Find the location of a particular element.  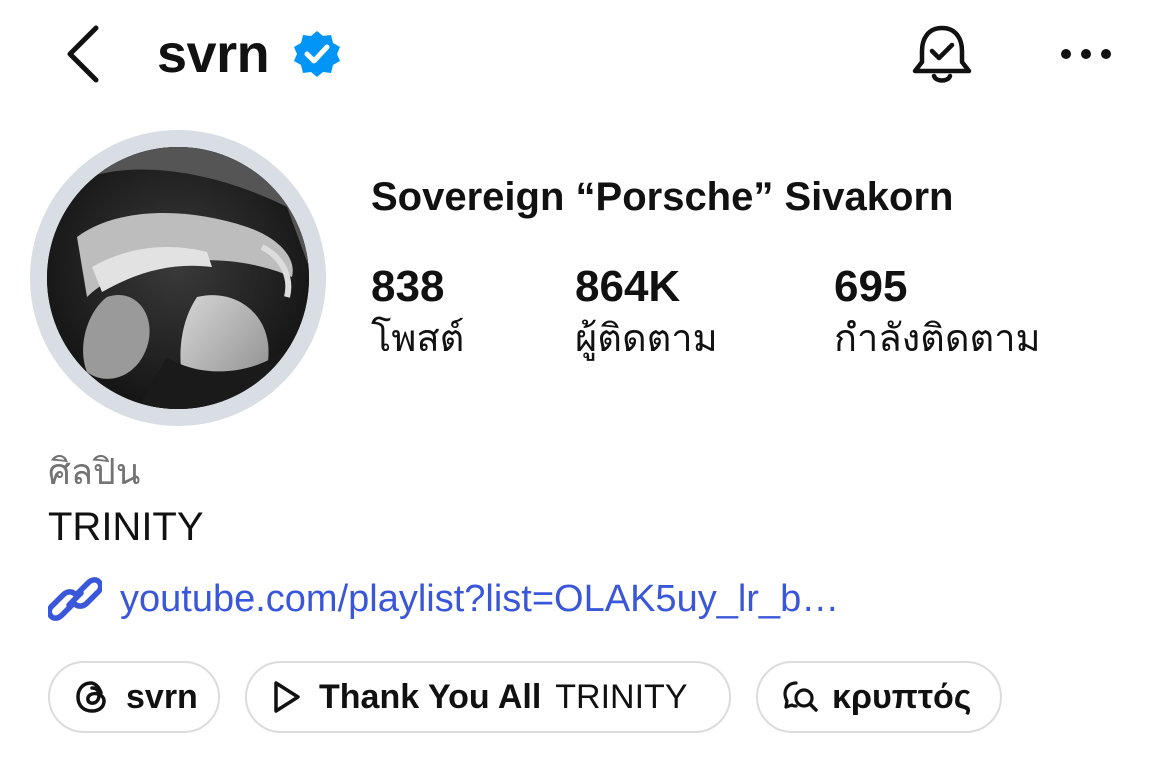

chat-pill-label: κρυπτός is located at coordinates (902, 696).